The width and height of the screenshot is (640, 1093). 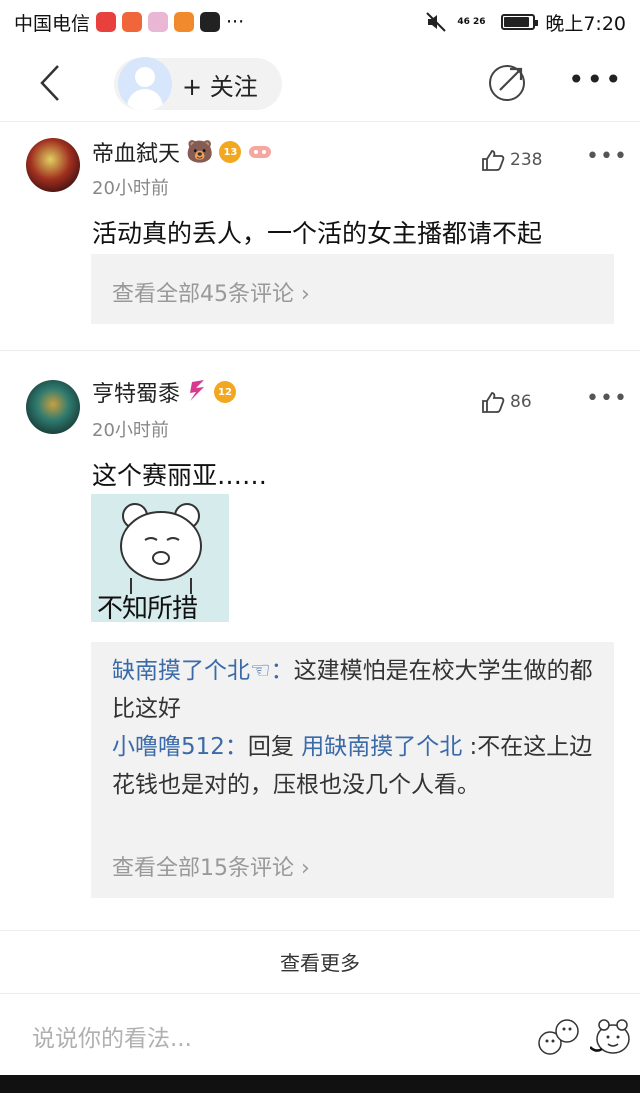 I want to click on reply-target-username: 用缺南摸了个北, so click(x=381, y=747).